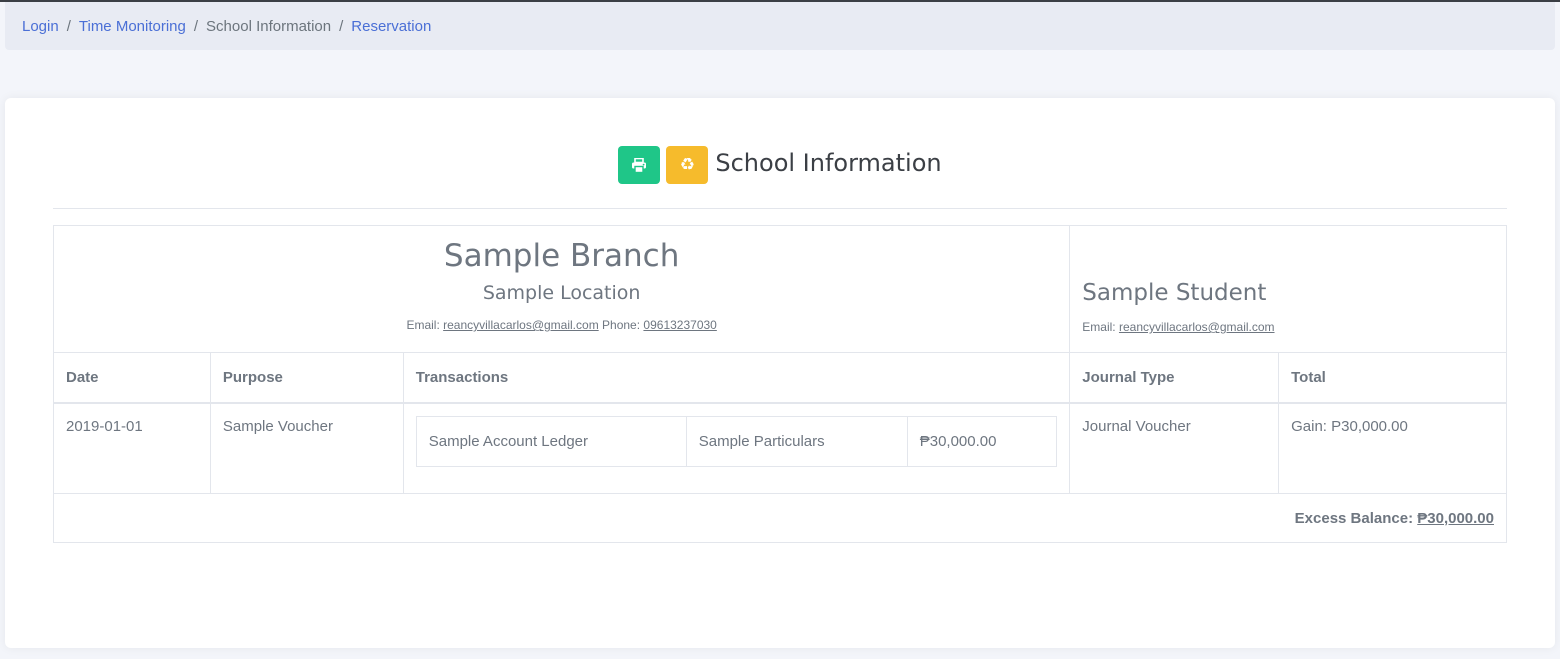 The height and width of the screenshot is (659, 1560). What do you see at coordinates (132, 448) in the screenshot?
I see `date-cell: 2019-01-01` at bounding box center [132, 448].